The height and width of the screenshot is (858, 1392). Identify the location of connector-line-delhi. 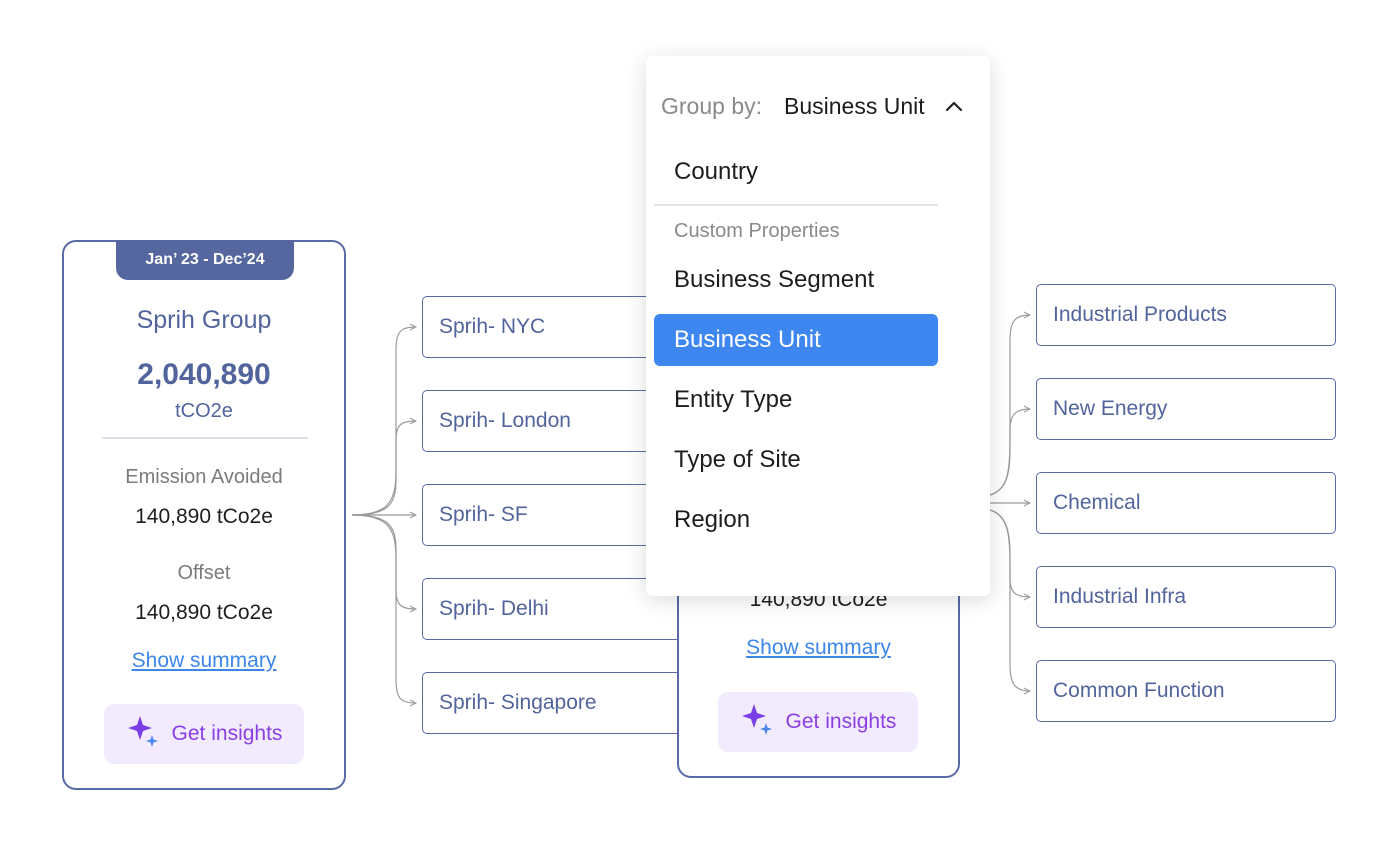
(383, 561).